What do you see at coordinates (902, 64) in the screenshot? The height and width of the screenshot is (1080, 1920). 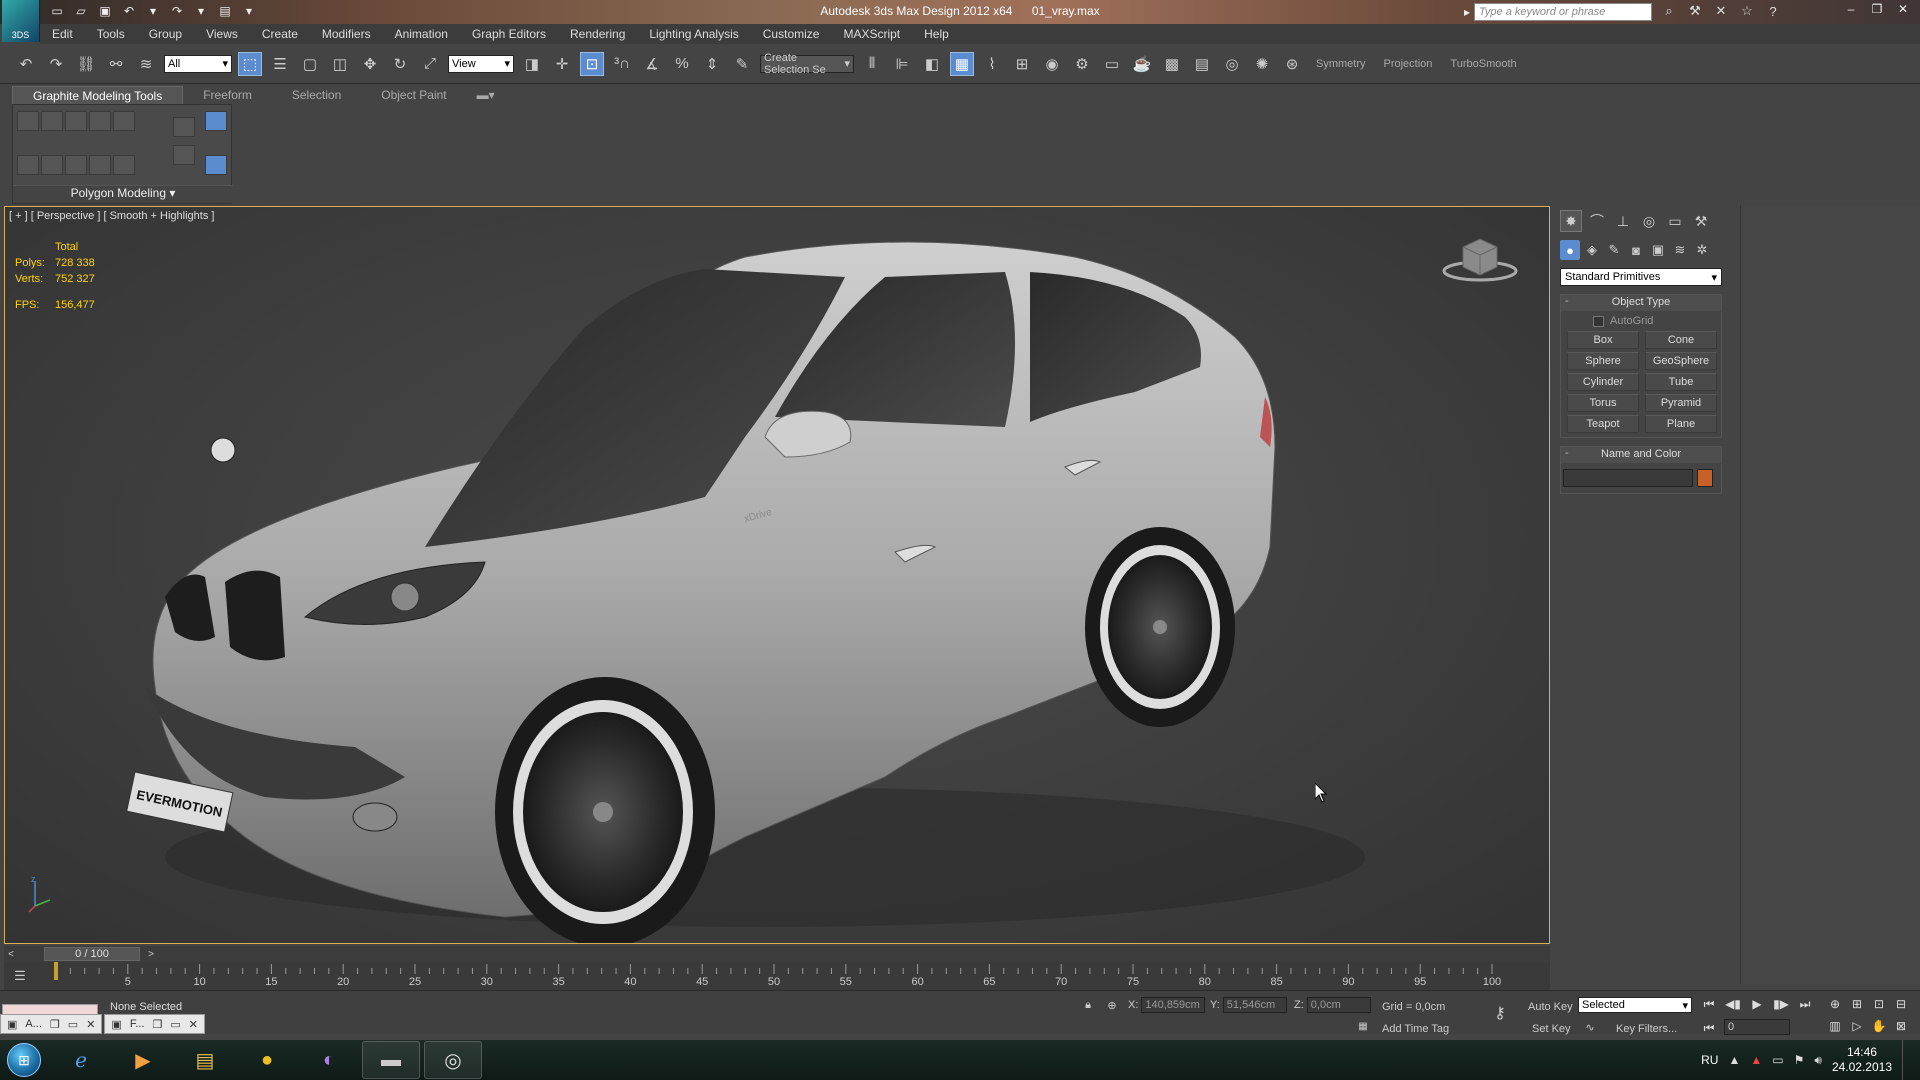 I see `align-icon: ⊫` at bounding box center [902, 64].